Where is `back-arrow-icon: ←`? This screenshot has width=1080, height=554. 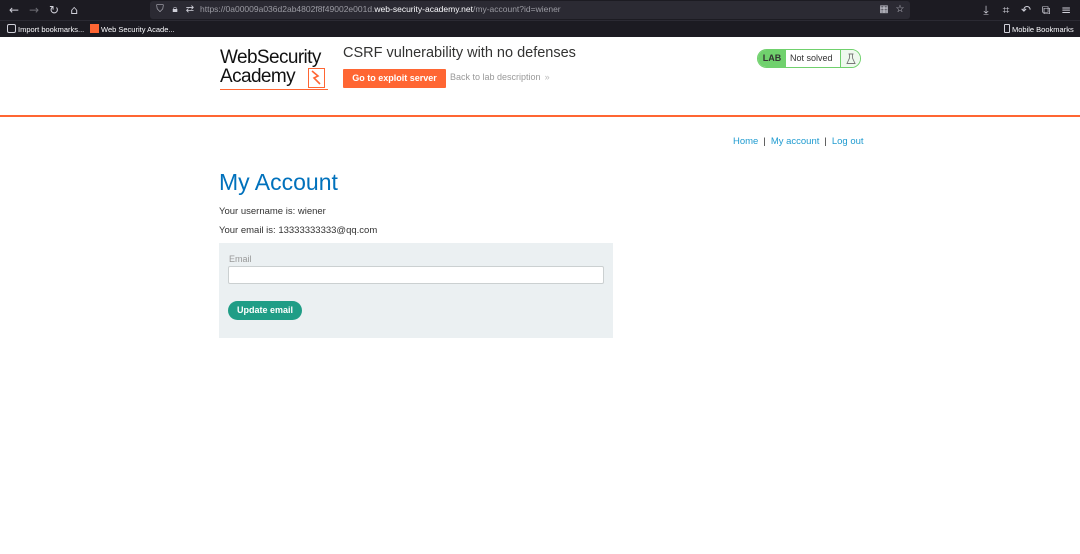 back-arrow-icon: ← is located at coordinates (14, 10).